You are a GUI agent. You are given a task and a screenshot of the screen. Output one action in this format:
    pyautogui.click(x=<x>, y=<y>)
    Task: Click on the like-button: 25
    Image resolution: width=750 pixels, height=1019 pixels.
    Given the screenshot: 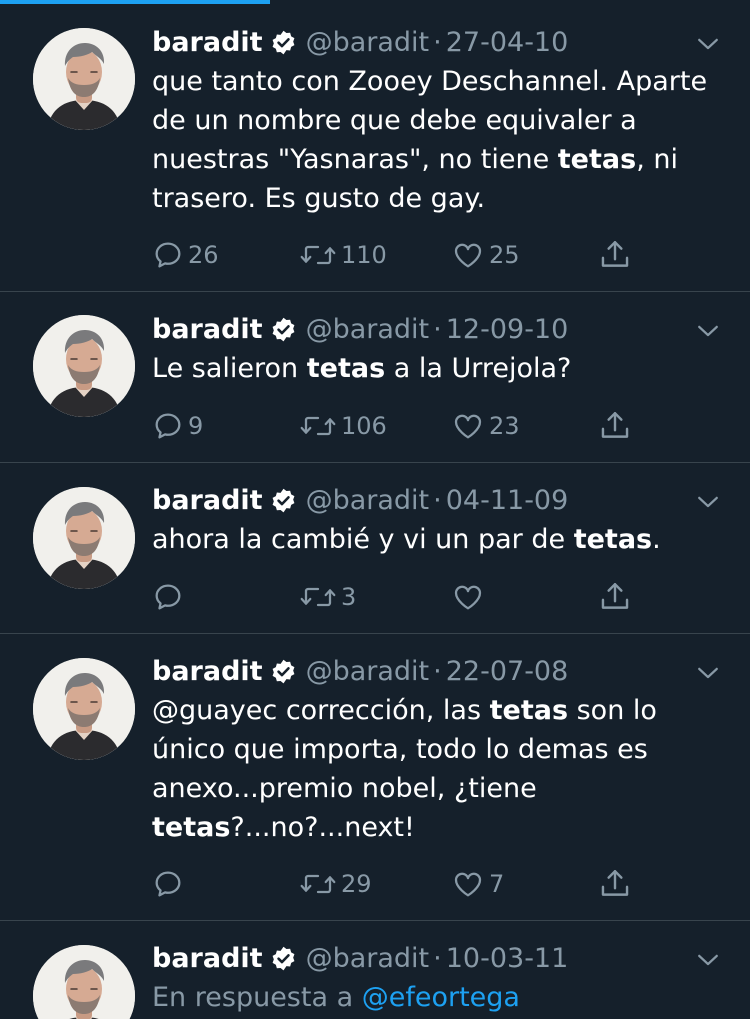 What is the action you would take?
    pyautogui.click(x=485, y=255)
    